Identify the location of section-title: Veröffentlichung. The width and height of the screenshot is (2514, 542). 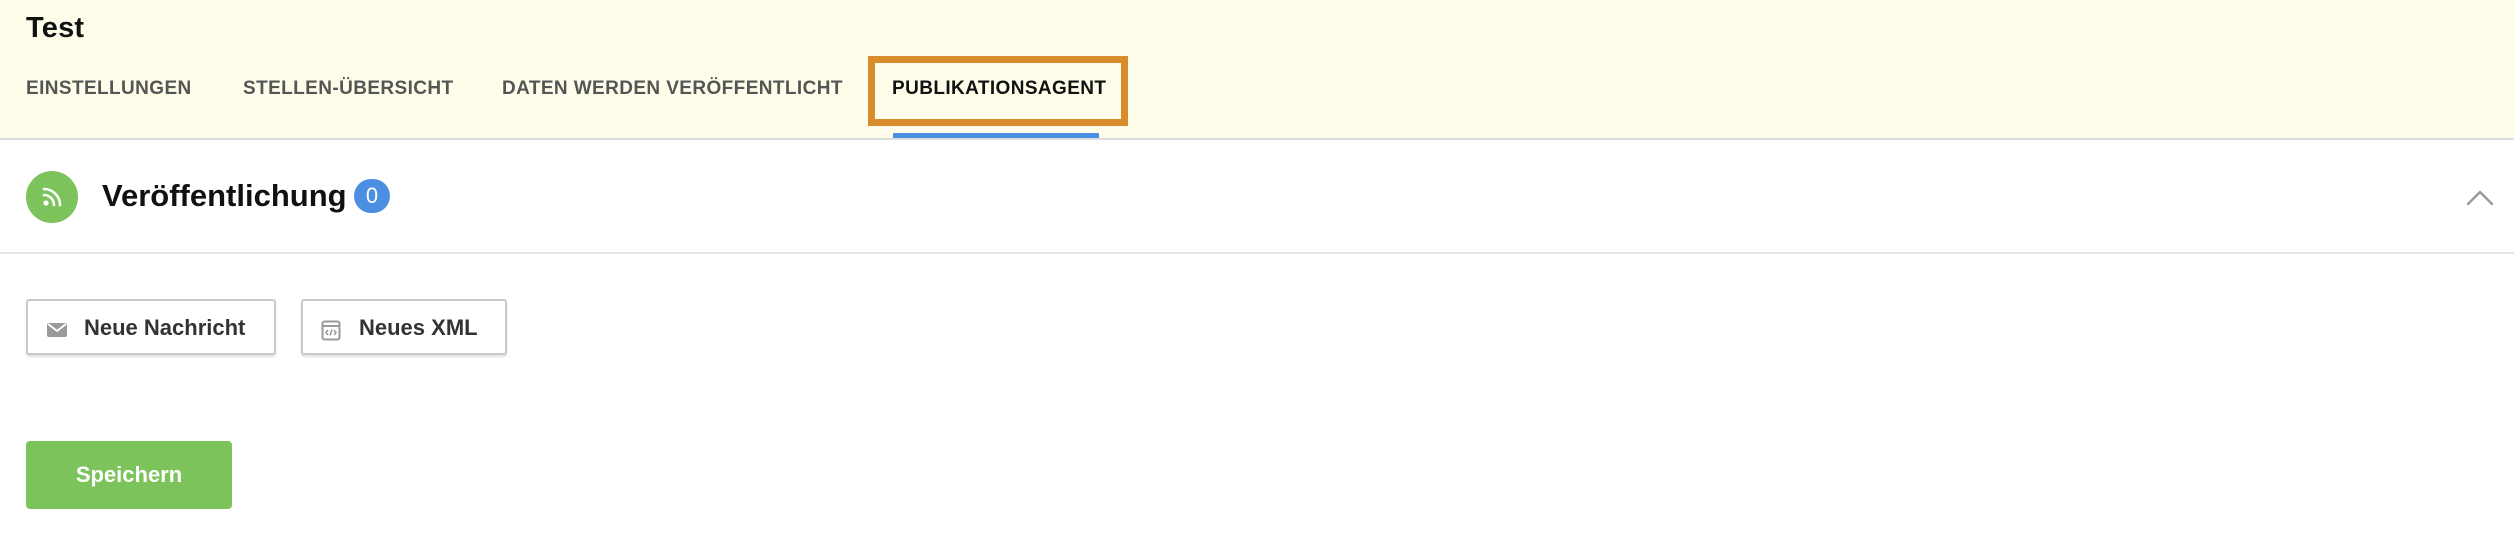
(224, 195).